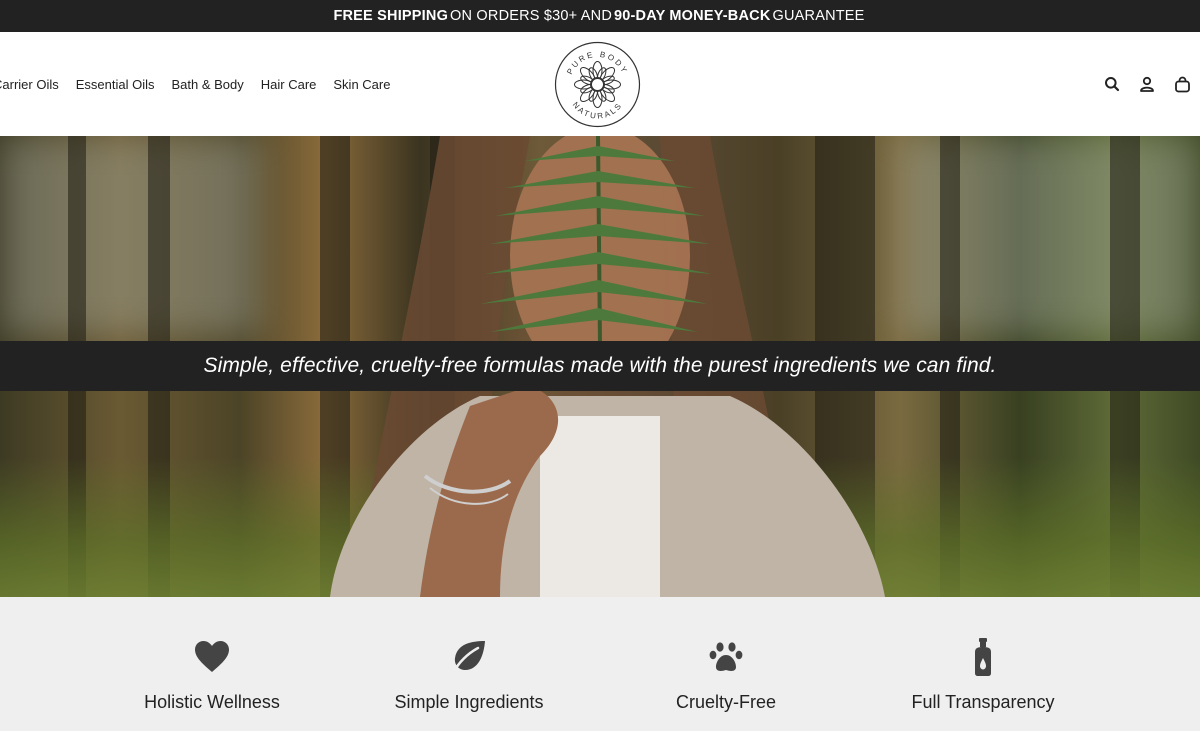 This screenshot has width=1200, height=731. What do you see at coordinates (1112, 84) in the screenshot?
I see `search-icon` at bounding box center [1112, 84].